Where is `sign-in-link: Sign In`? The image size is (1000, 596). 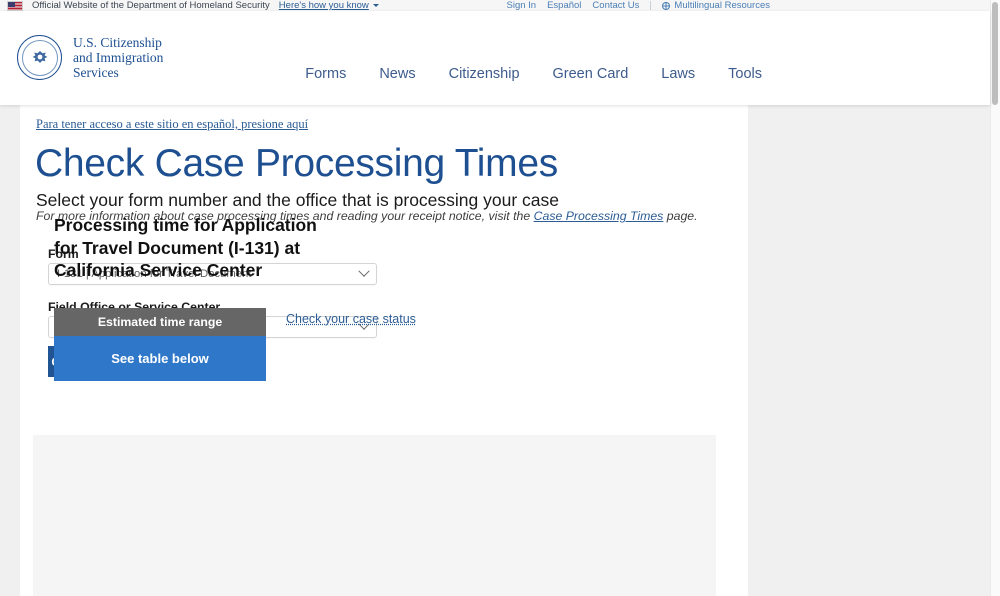 sign-in-link: Sign In is located at coordinates (522, 5).